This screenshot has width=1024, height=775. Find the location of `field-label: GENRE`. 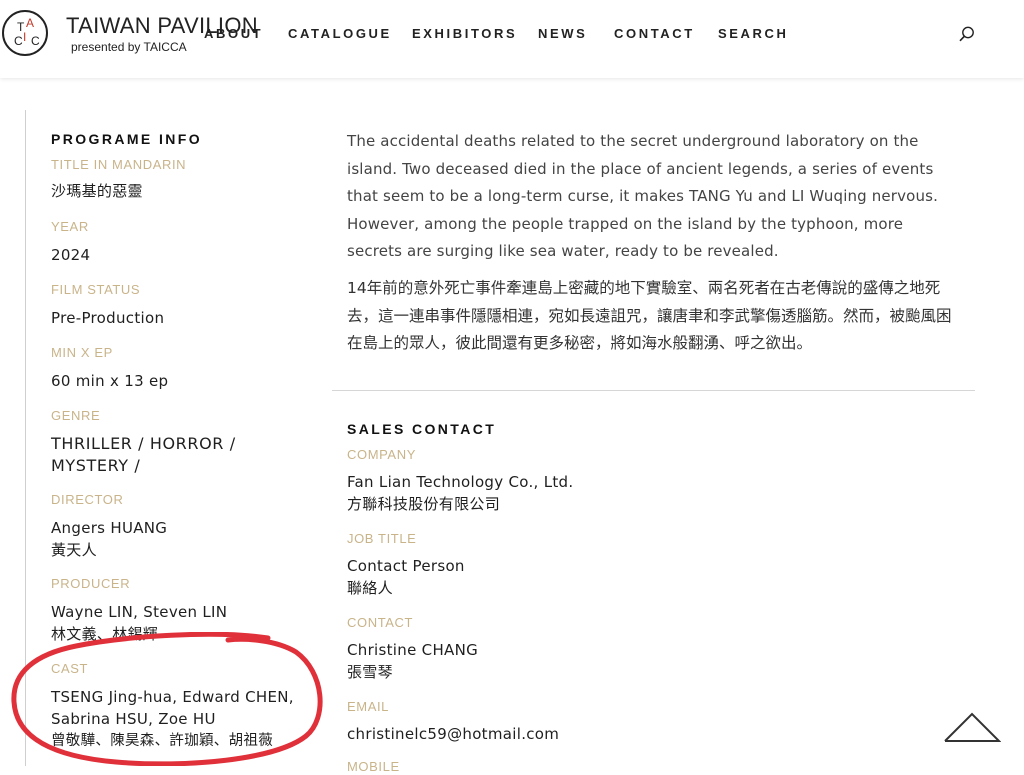

field-label: GENRE is located at coordinates (76, 415).